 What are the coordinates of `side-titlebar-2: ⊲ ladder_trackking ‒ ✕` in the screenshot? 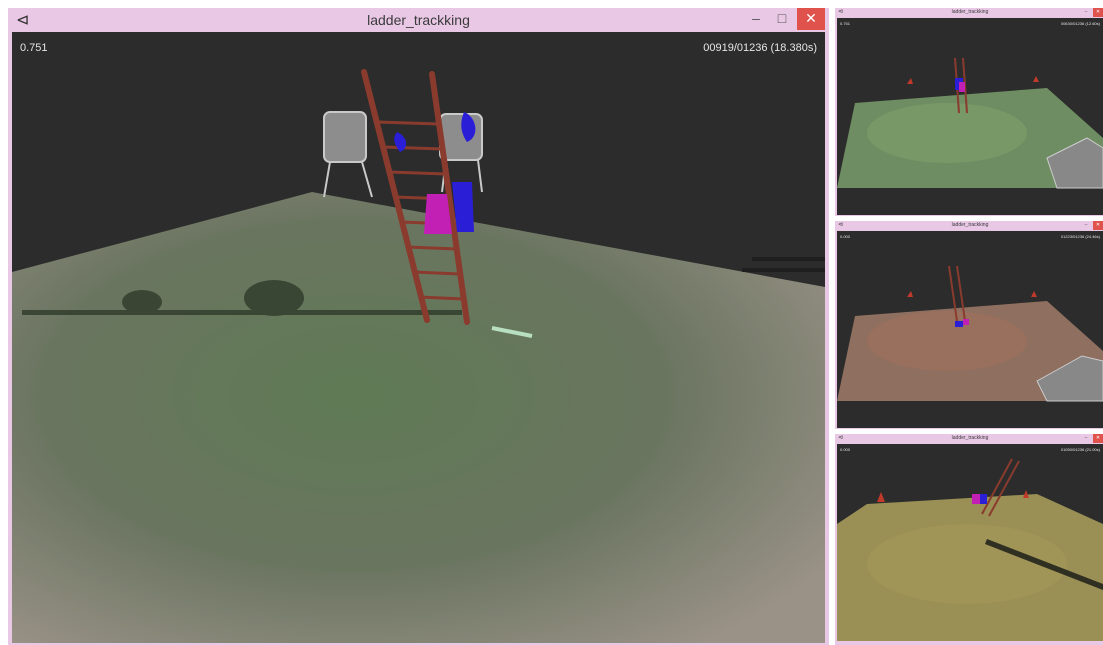 It's located at (969, 226).